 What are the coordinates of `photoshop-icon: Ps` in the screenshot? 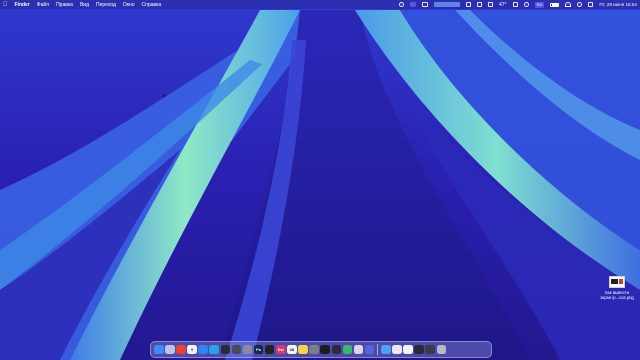 It's located at (258, 349).